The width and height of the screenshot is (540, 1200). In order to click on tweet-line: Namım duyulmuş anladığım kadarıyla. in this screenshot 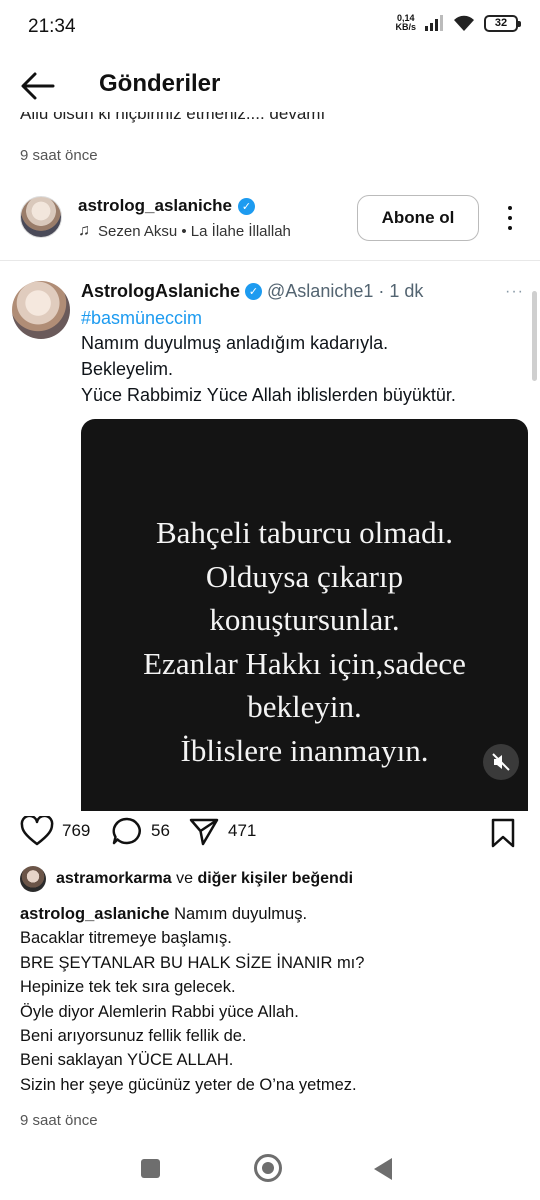, I will do `click(235, 343)`.